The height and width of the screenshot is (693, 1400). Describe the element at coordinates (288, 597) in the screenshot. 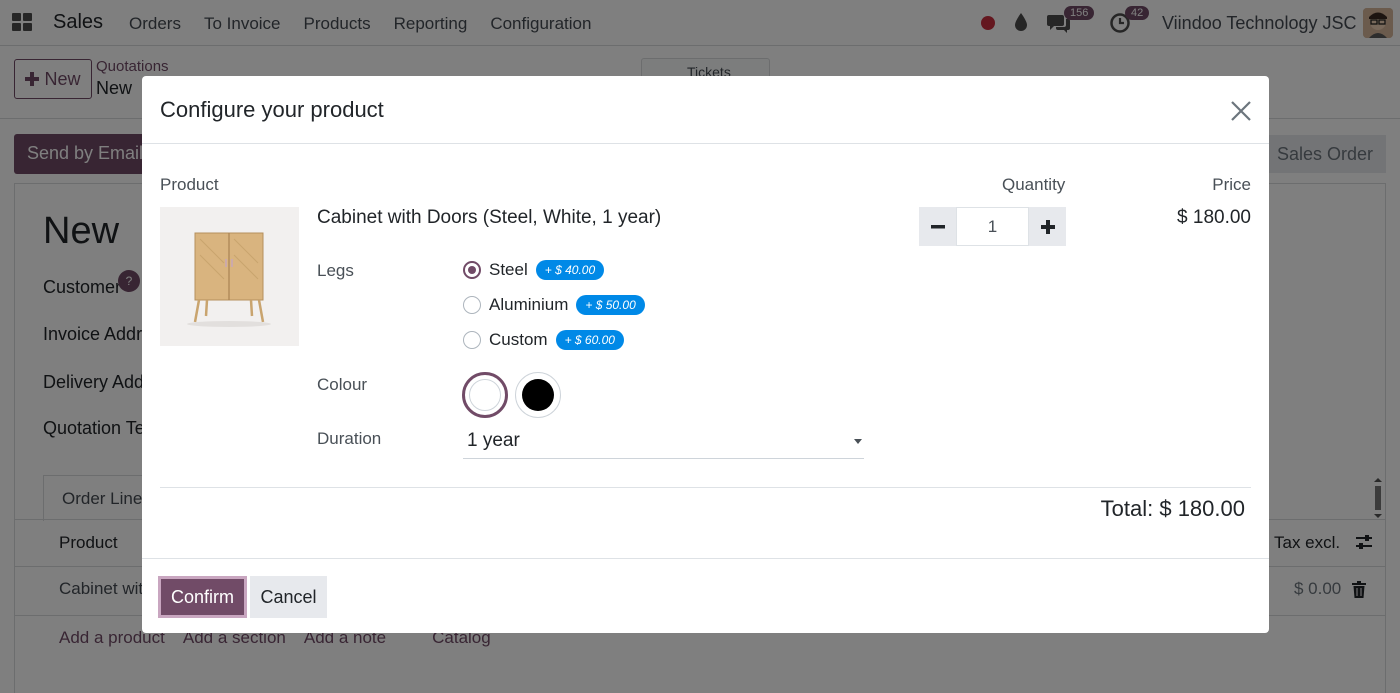

I see `cancel-button: Cancel` at that location.